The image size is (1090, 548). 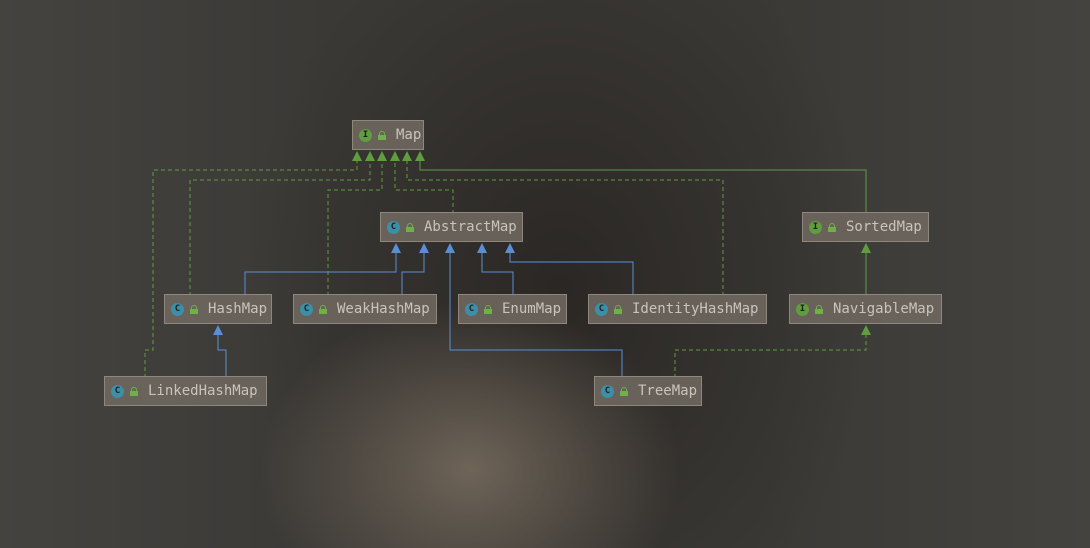 I want to click on edge-treemap-navigablemap, so click(x=772, y=351).